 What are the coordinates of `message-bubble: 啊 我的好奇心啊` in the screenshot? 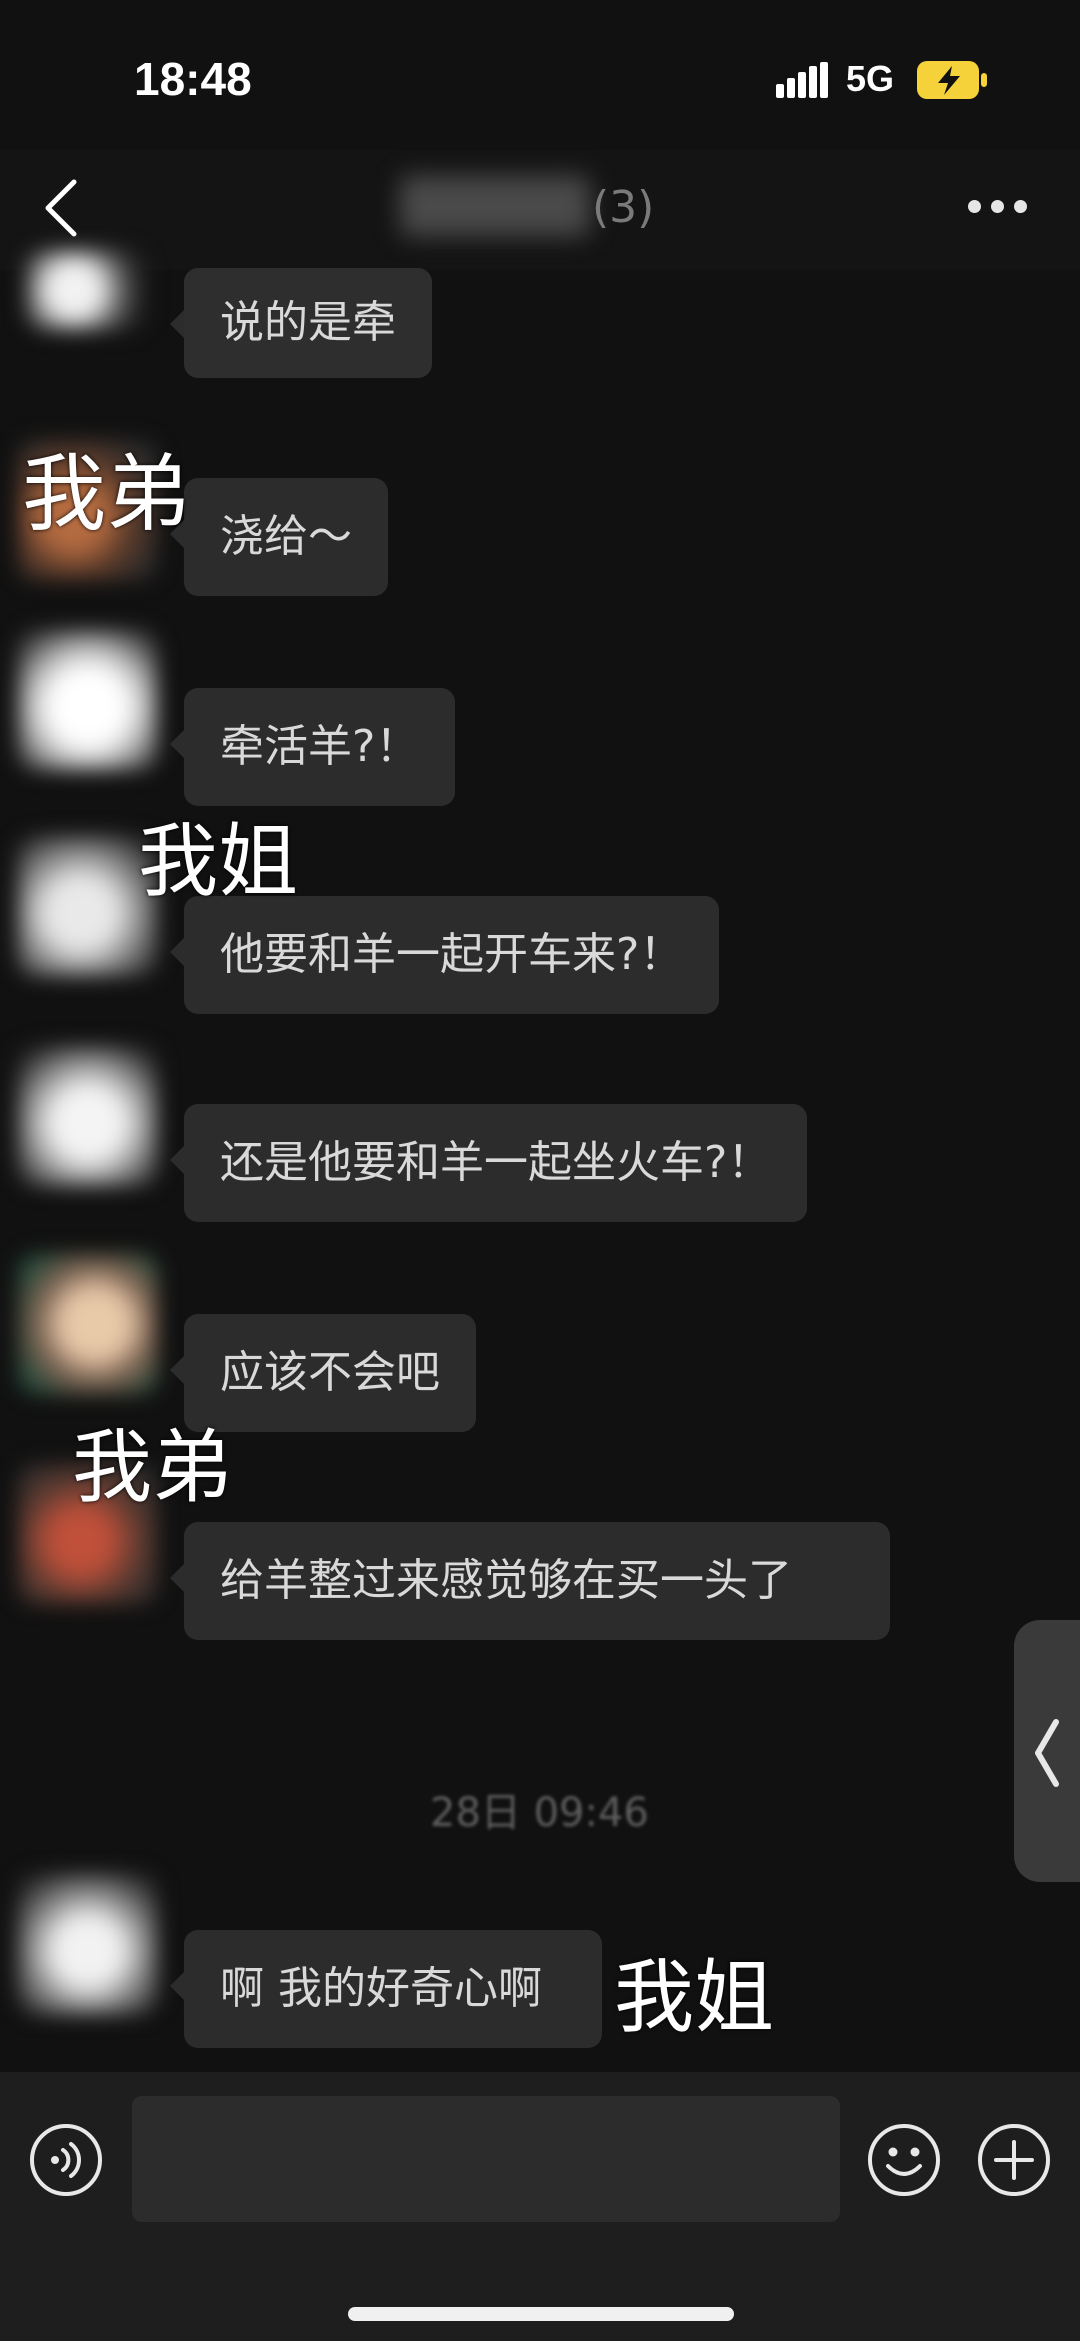 It's located at (386, 1989).